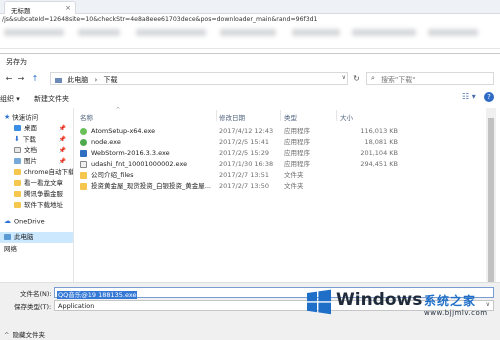 The height and width of the screenshot is (340, 500). What do you see at coordinates (290, 117) in the screenshot?
I see `column-header-type: 类型` at bounding box center [290, 117].